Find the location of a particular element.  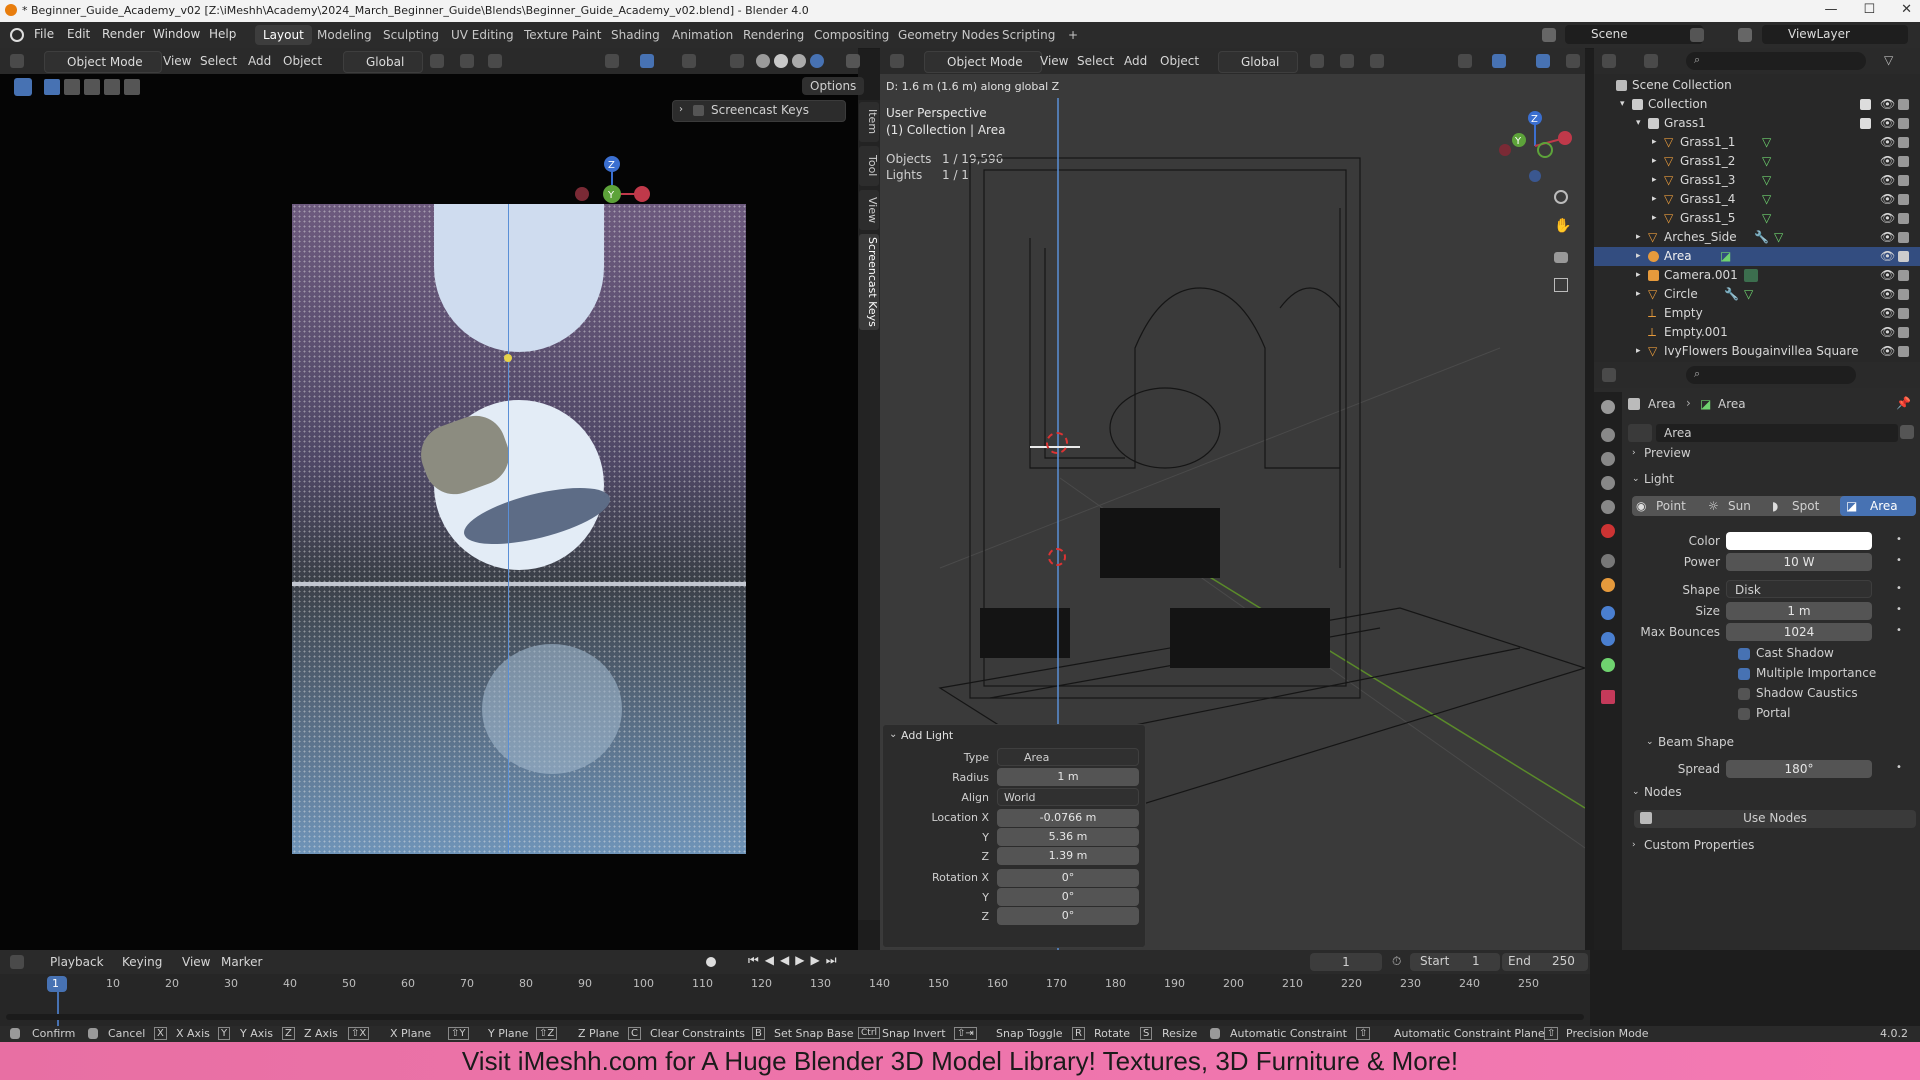

add-workspace-button: + is located at coordinates (1073, 35).